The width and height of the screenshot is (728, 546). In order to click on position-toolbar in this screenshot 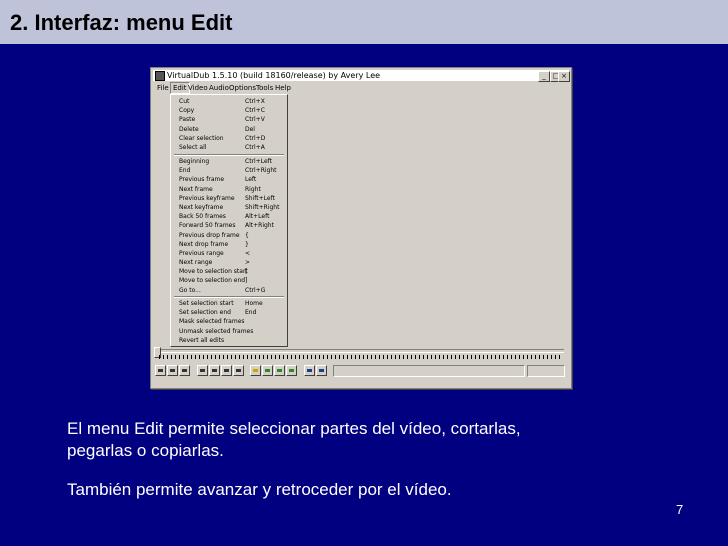, I will do `click(360, 371)`.